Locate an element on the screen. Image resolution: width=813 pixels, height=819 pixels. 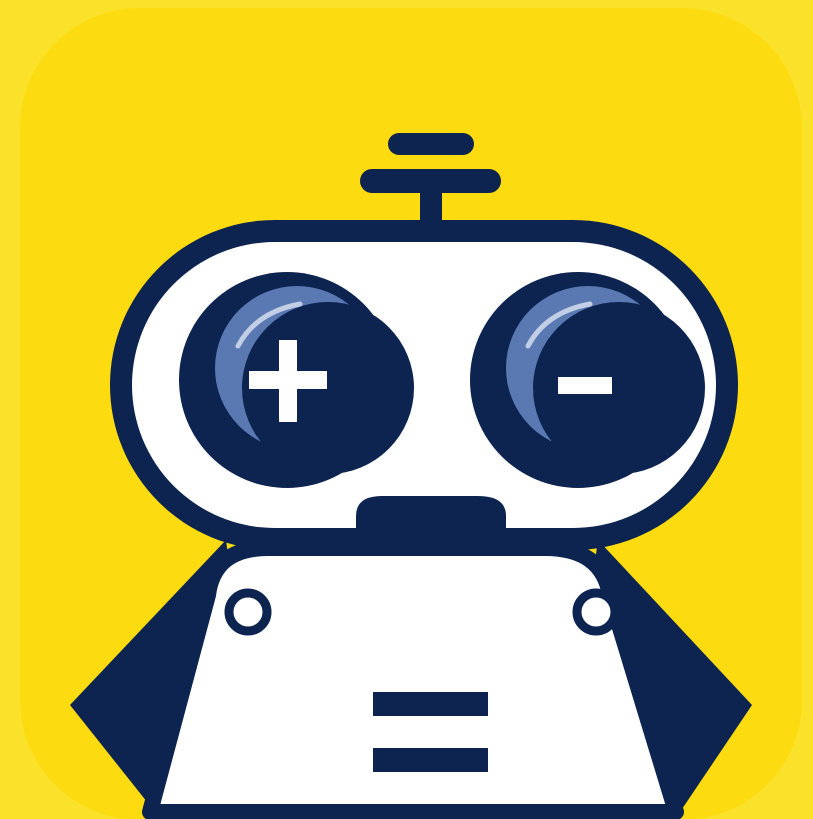
mouth-tab is located at coordinates (431, 522).